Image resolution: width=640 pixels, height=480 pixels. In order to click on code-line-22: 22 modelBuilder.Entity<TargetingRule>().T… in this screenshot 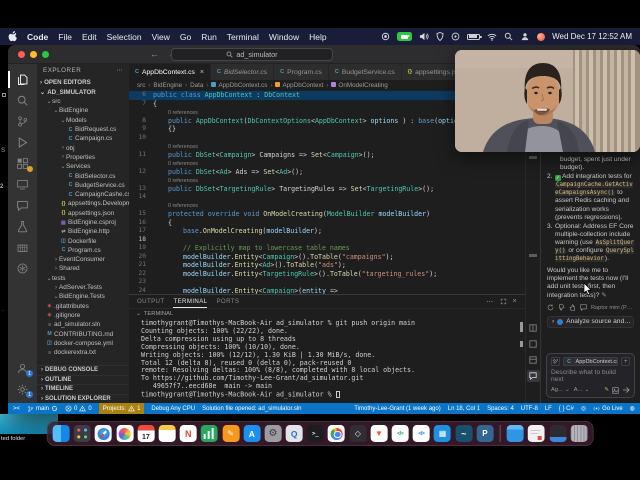, I will do `click(327, 274)`.